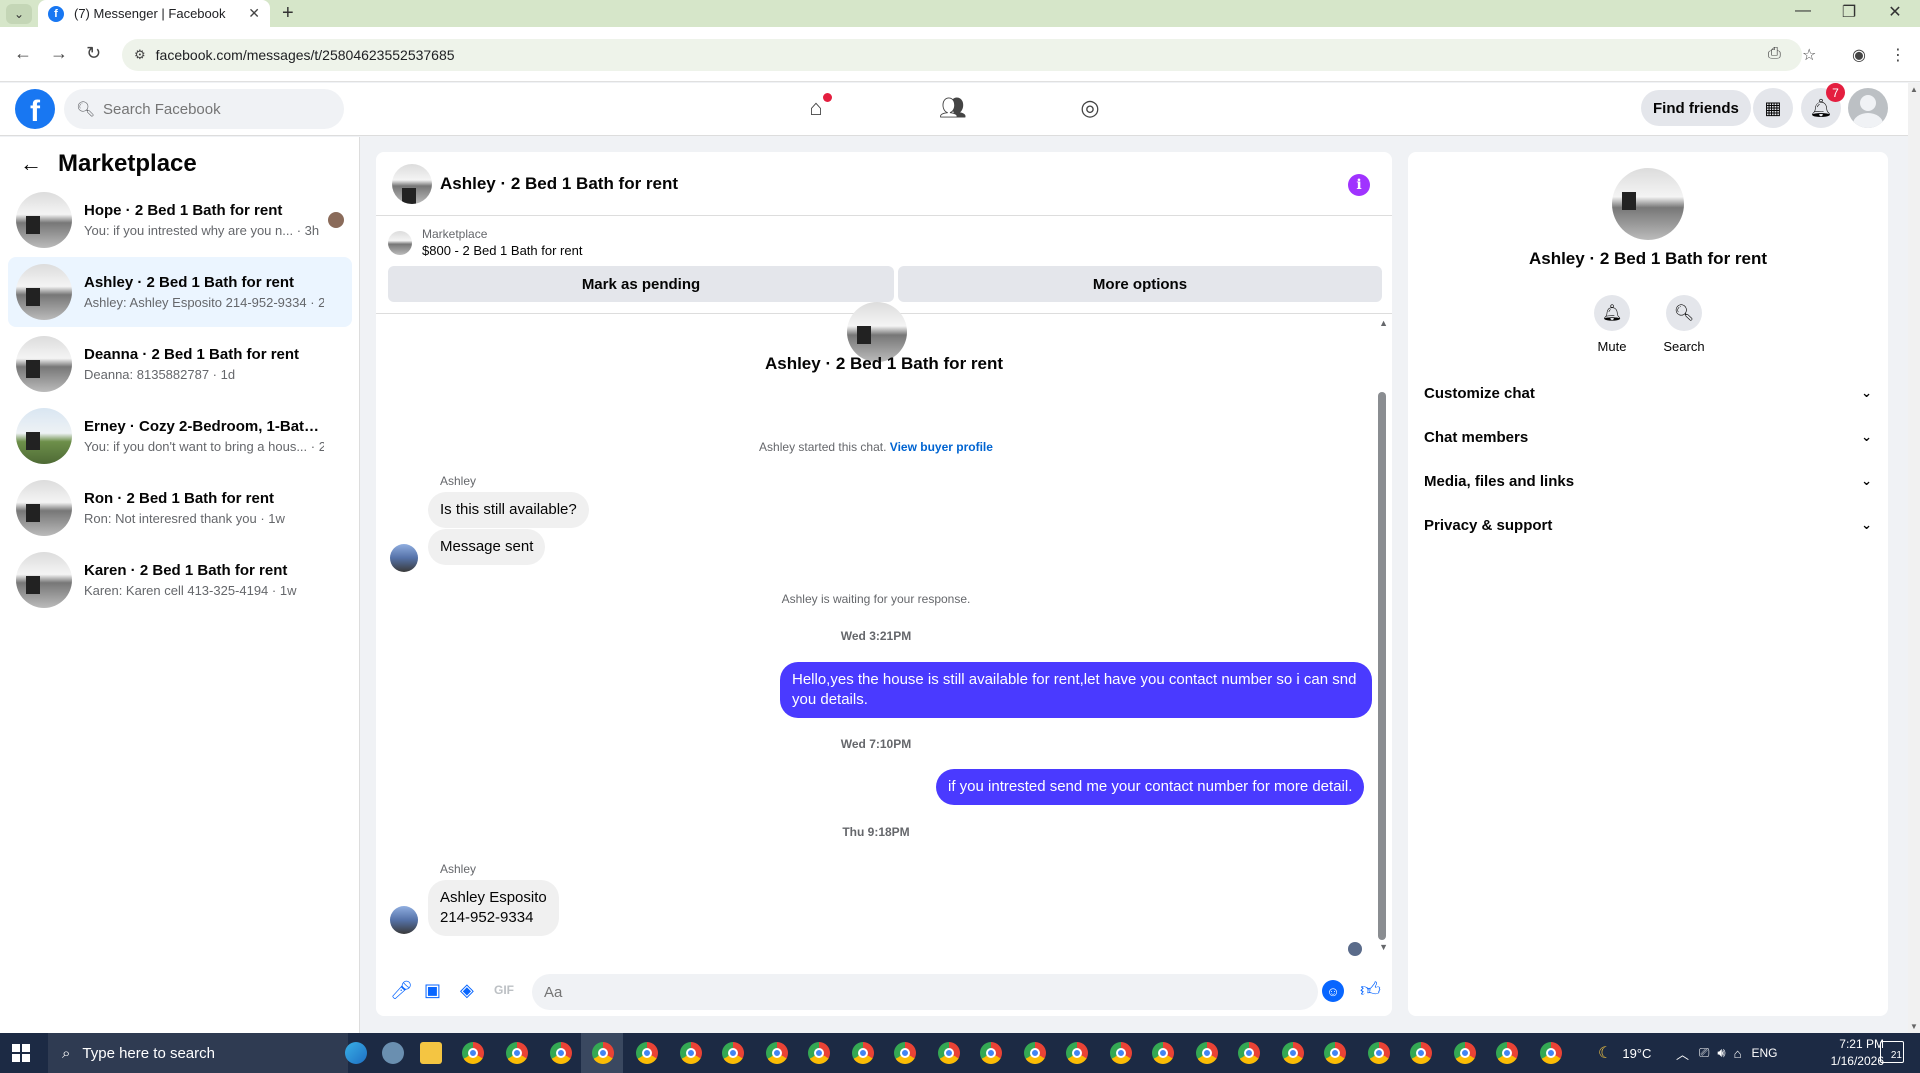  I want to click on privacy-support-section: Privacy & support ⌄, so click(1648, 525).